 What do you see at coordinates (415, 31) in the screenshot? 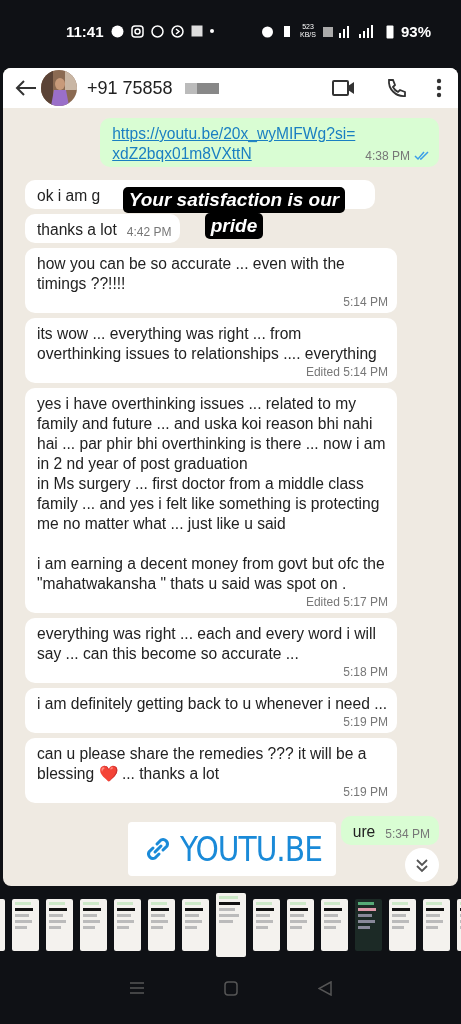
I see `battery-percent: 93%` at bounding box center [415, 31].